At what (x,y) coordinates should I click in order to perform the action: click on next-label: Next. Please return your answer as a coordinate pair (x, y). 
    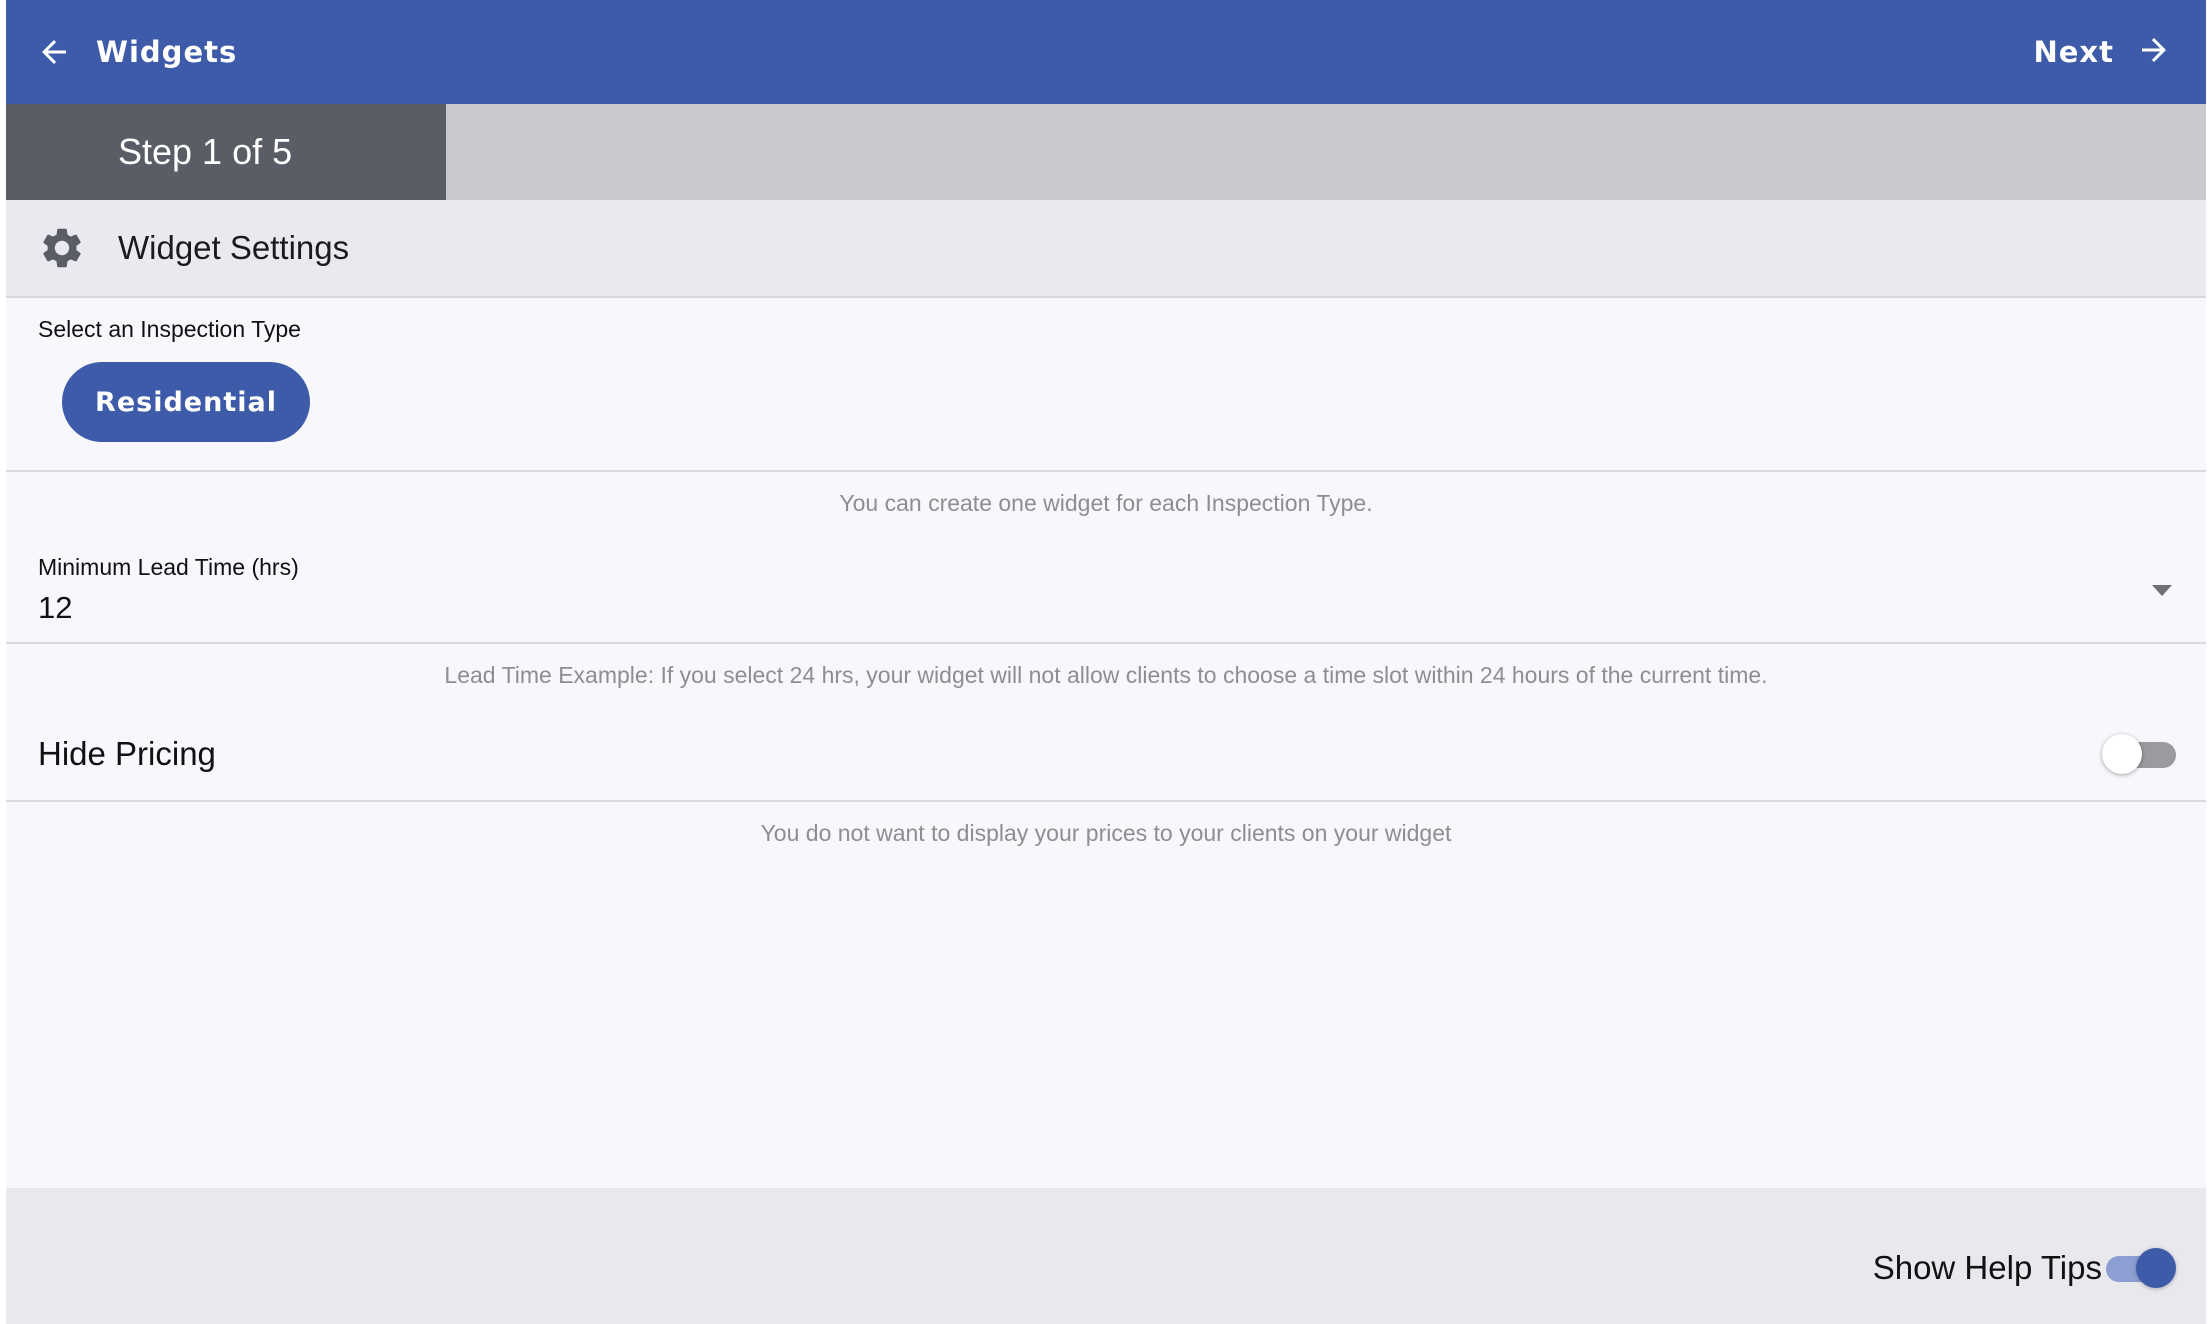
    Looking at the image, I should click on (2073, 52).